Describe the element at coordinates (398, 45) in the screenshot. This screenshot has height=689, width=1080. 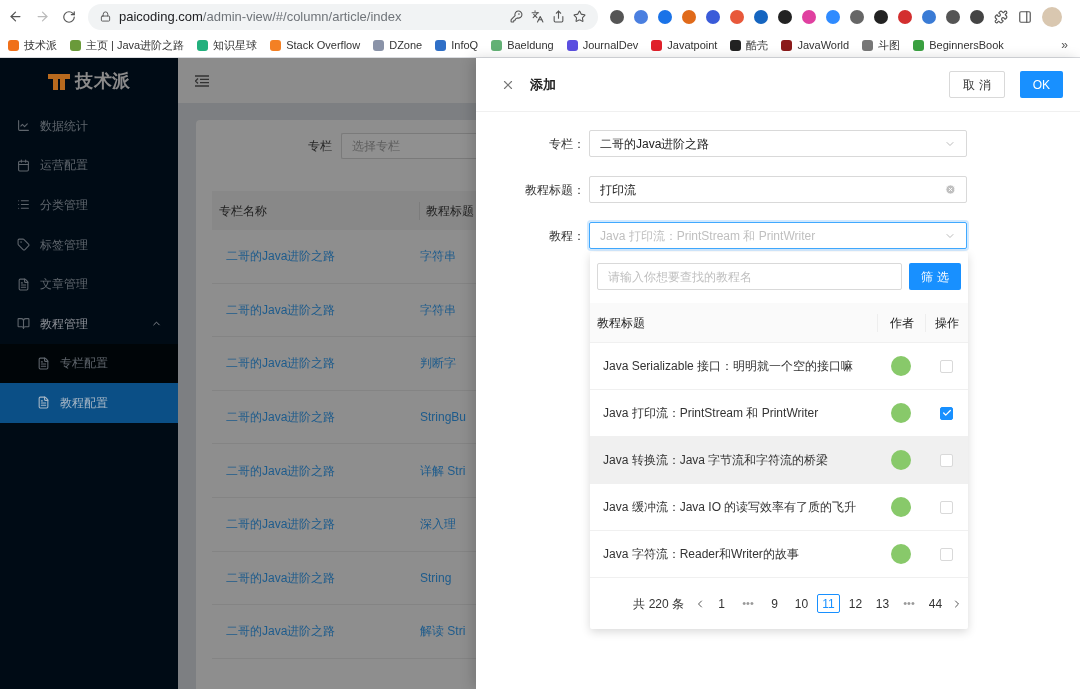
I see `bookmark: DZone` at that location.